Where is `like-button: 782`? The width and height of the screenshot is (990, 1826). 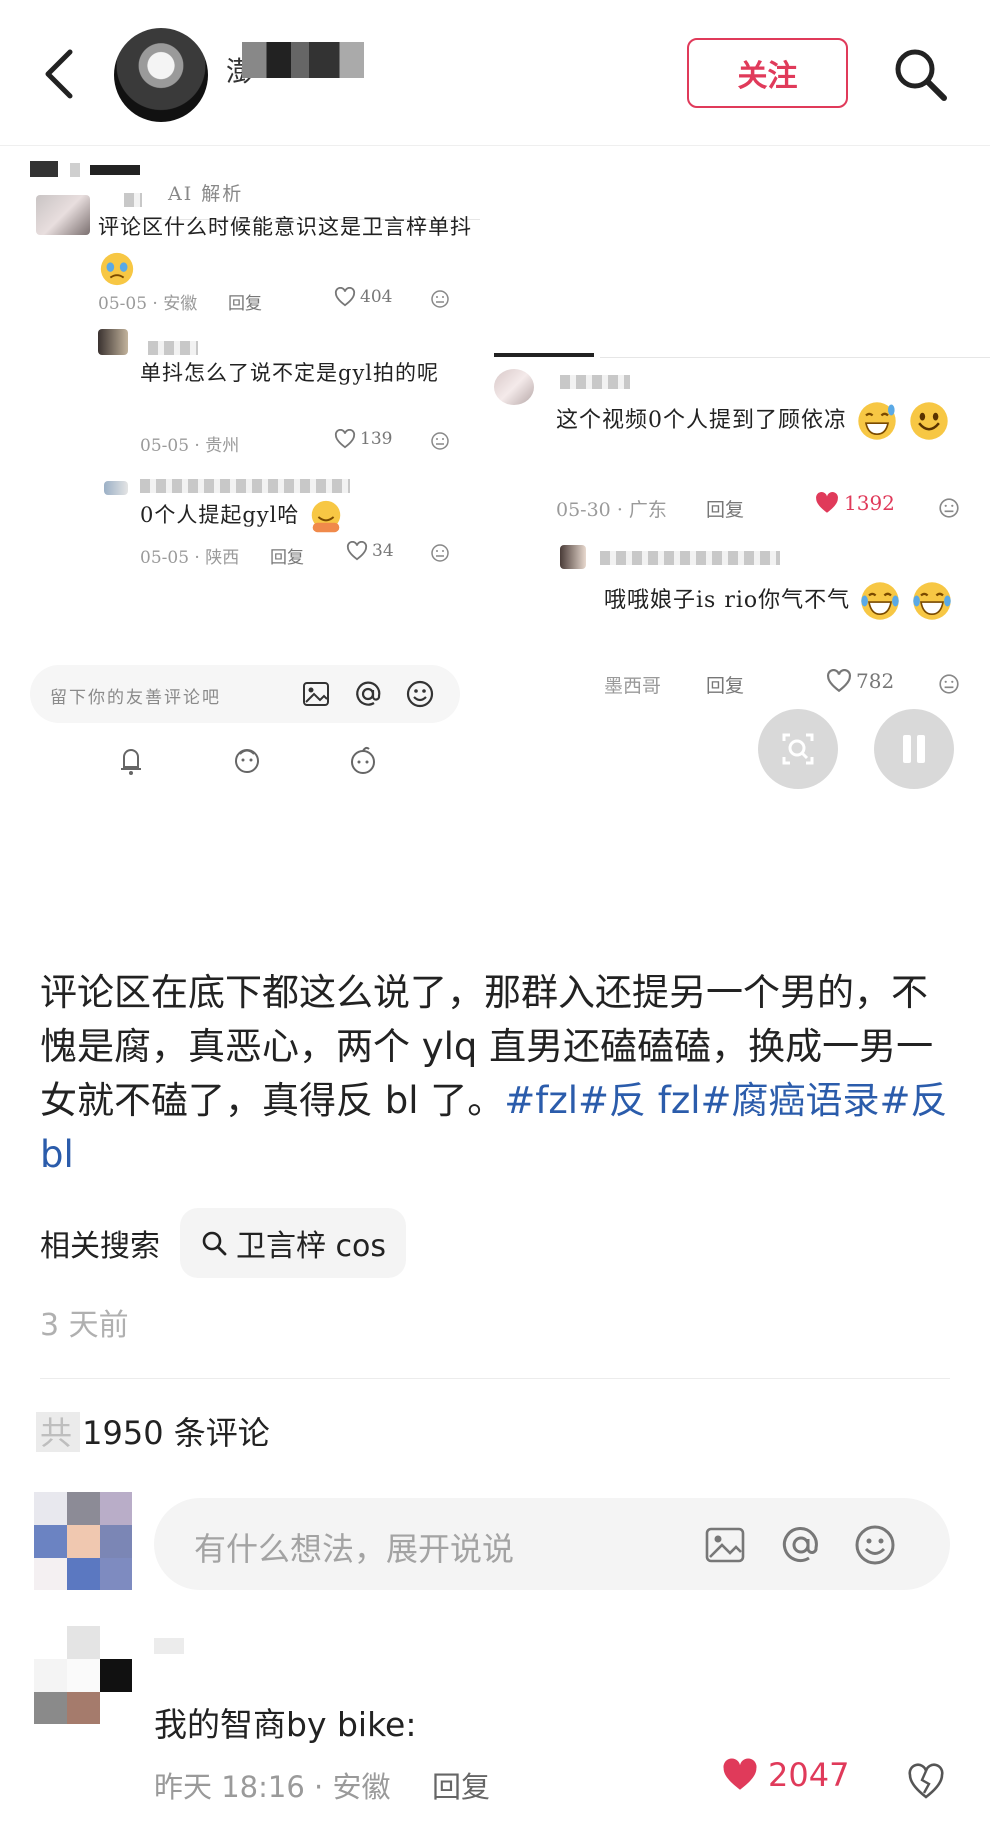
like-button: 782 is located at coordinates (860, 681).